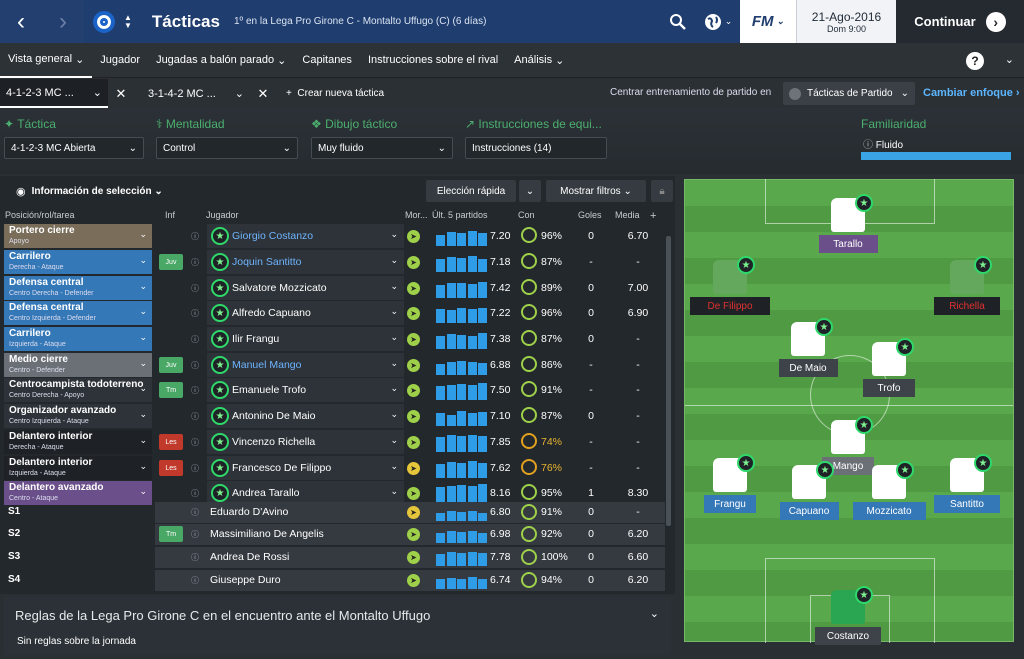 Image resolution: width=1024 pixels, height=659 pixels. What do you see at coordinates (249, 557) in the screenshot?
I see `player-name: Andrea De Rossi` at bounding box center [249, 557].